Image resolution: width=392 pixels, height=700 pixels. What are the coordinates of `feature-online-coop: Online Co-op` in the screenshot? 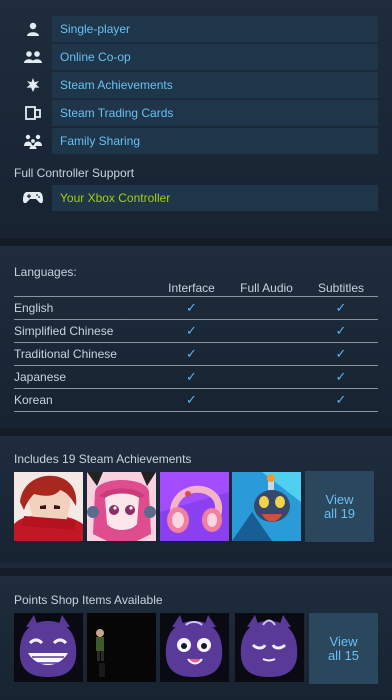 It's located at (196, 57).